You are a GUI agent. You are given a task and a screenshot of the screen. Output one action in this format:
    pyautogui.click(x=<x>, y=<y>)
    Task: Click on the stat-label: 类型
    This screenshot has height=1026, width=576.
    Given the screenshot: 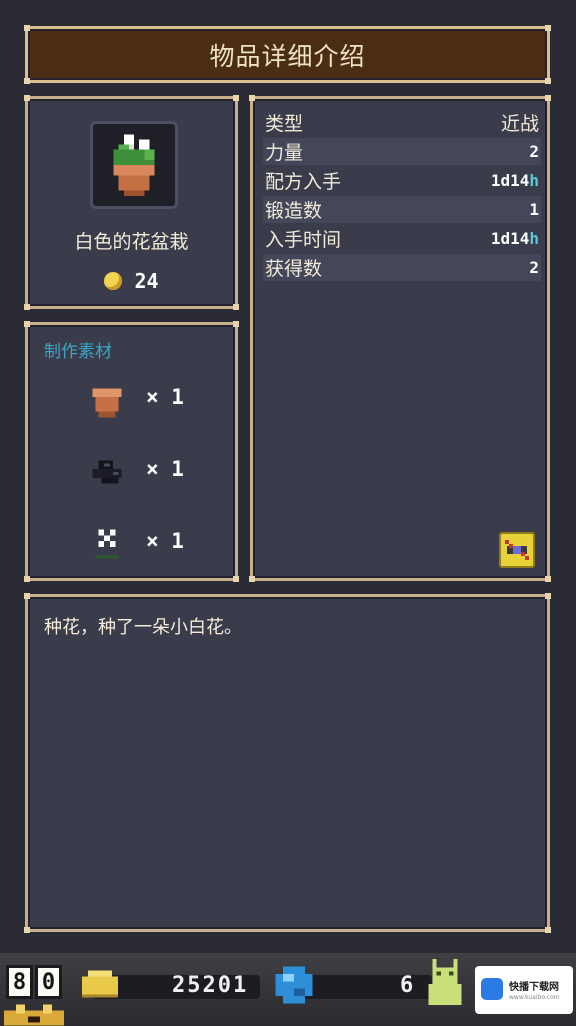 What is the action you would take?
    pyautogui.click(x=284, y=124)
    